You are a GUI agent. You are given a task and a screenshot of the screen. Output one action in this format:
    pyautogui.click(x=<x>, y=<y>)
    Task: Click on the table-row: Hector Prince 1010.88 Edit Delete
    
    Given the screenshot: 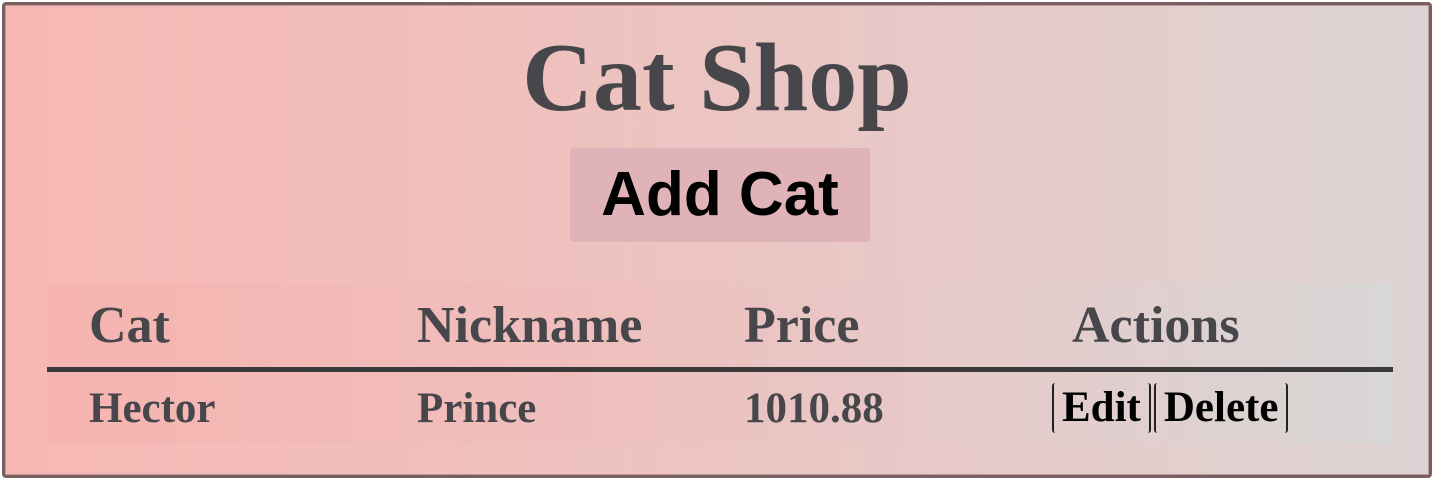 What is the action you would take?
    pyautogui.click(x=720, y=407)
    